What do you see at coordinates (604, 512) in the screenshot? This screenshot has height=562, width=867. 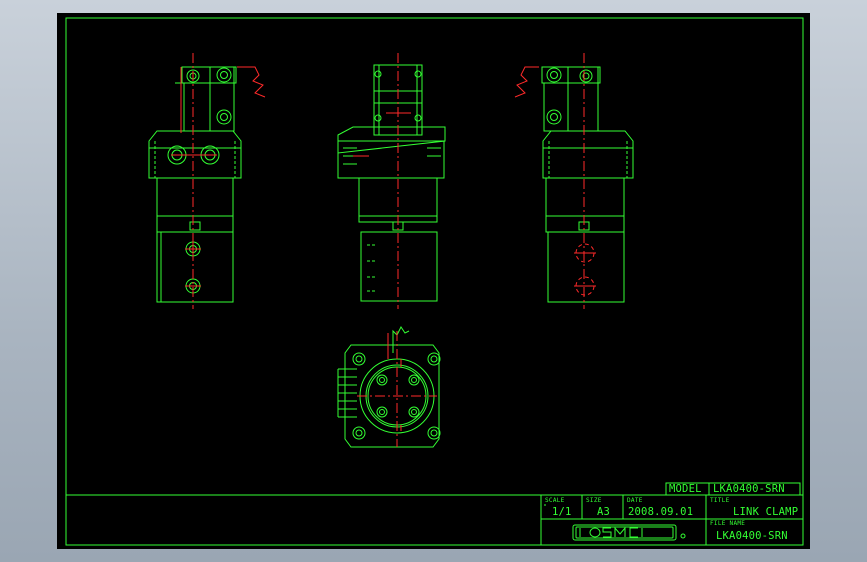 I see `size-value: A3` at bounding box center [604, 512].